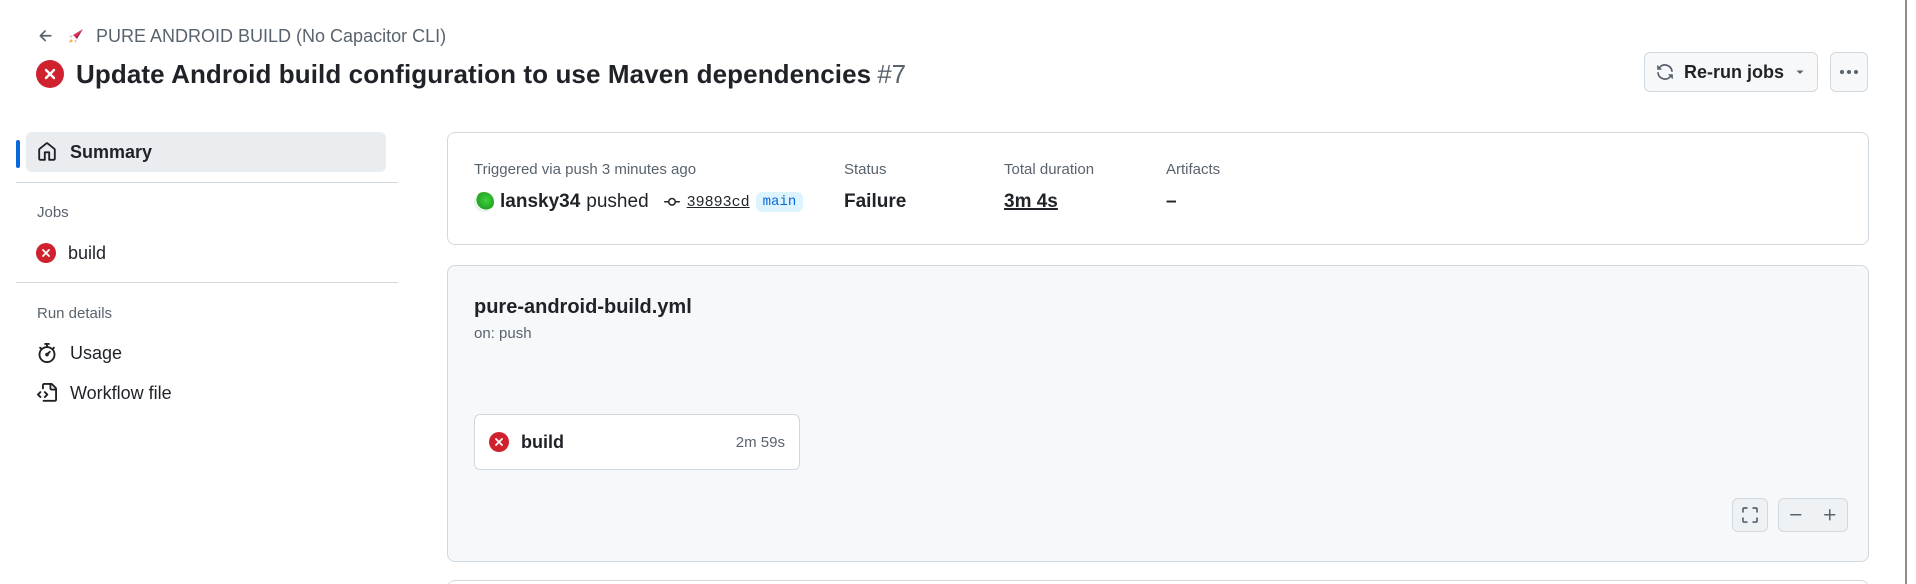  I want to click on sidebar-item-label: Workflow file, so click(121, 392).